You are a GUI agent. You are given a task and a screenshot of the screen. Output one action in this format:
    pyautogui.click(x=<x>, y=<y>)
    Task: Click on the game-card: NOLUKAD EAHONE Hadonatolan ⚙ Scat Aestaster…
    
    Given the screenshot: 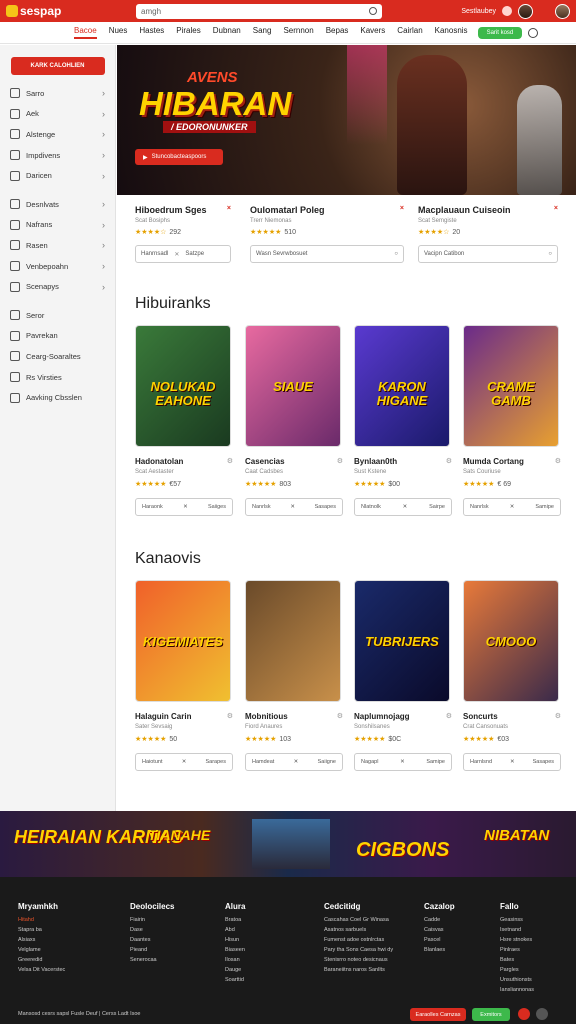 What is the action you would take?
    pyautogui.click(x=184, y=420)
    